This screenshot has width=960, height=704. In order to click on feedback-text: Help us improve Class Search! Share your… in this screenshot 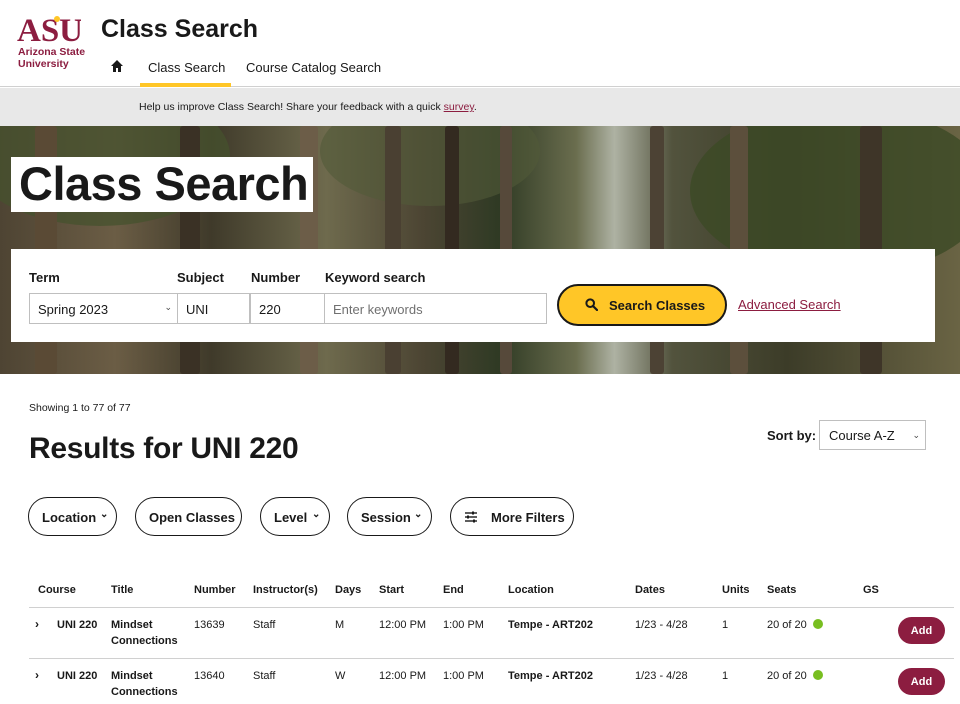, I will do `click(308, 107)`.